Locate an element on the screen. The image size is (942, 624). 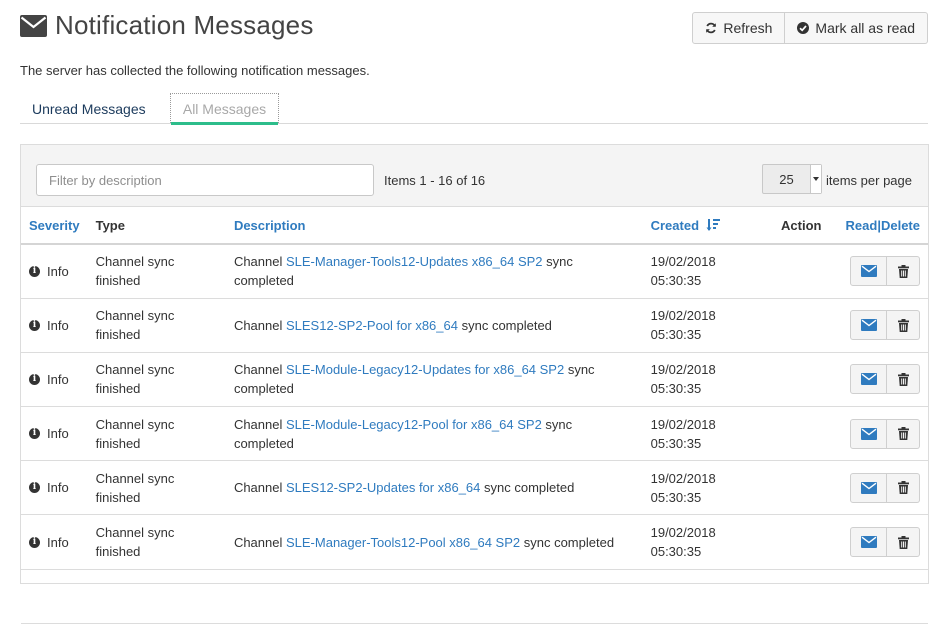
sort-desc-icon is located at coordinates (713, 224).